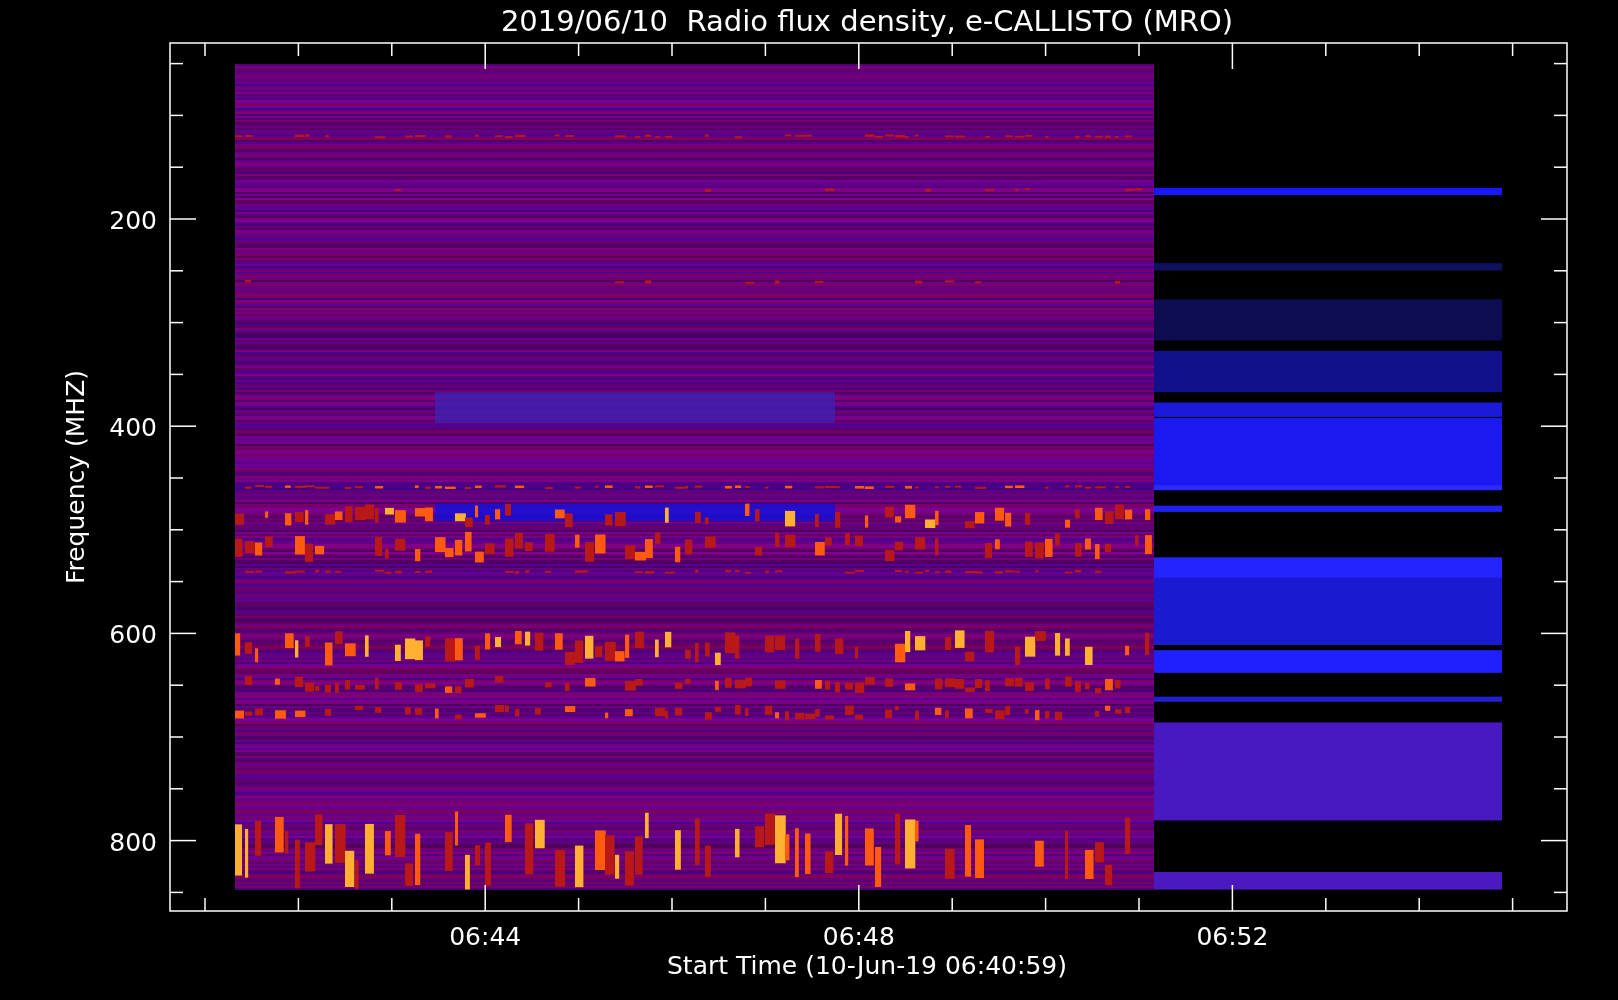 This screenshot has width=1618, height=1000. I want to click on x-tick-label: 06:48, so click(858, 936).